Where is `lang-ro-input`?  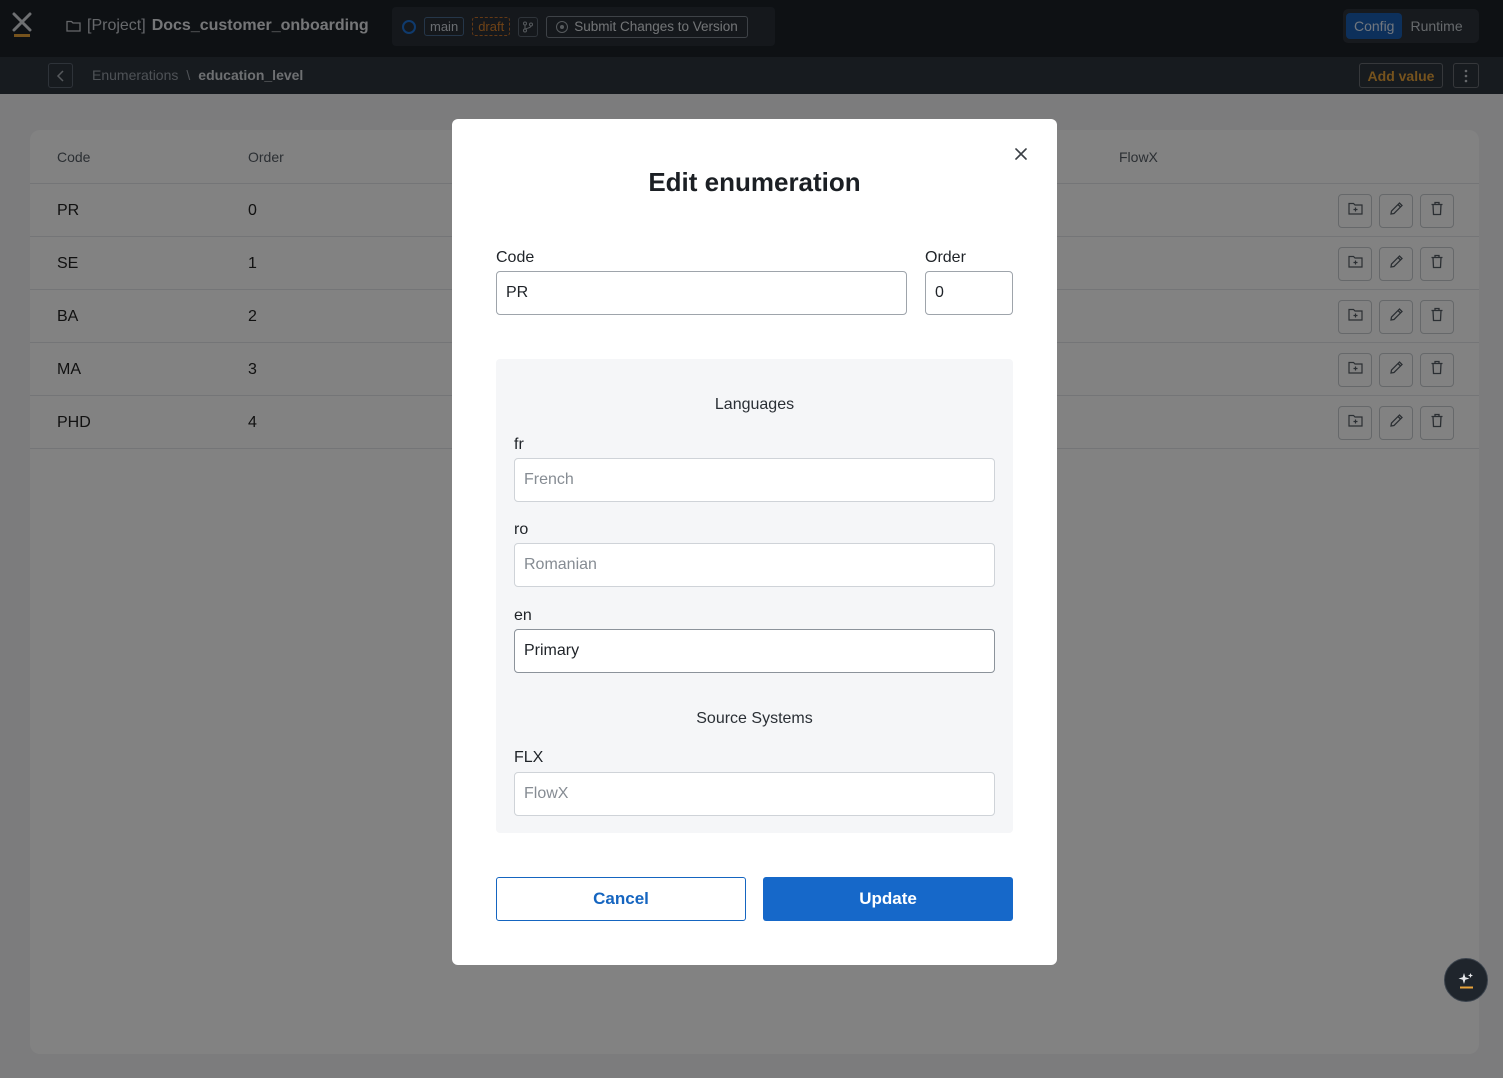
lang-ro-input is located at coordinates (754, 565).